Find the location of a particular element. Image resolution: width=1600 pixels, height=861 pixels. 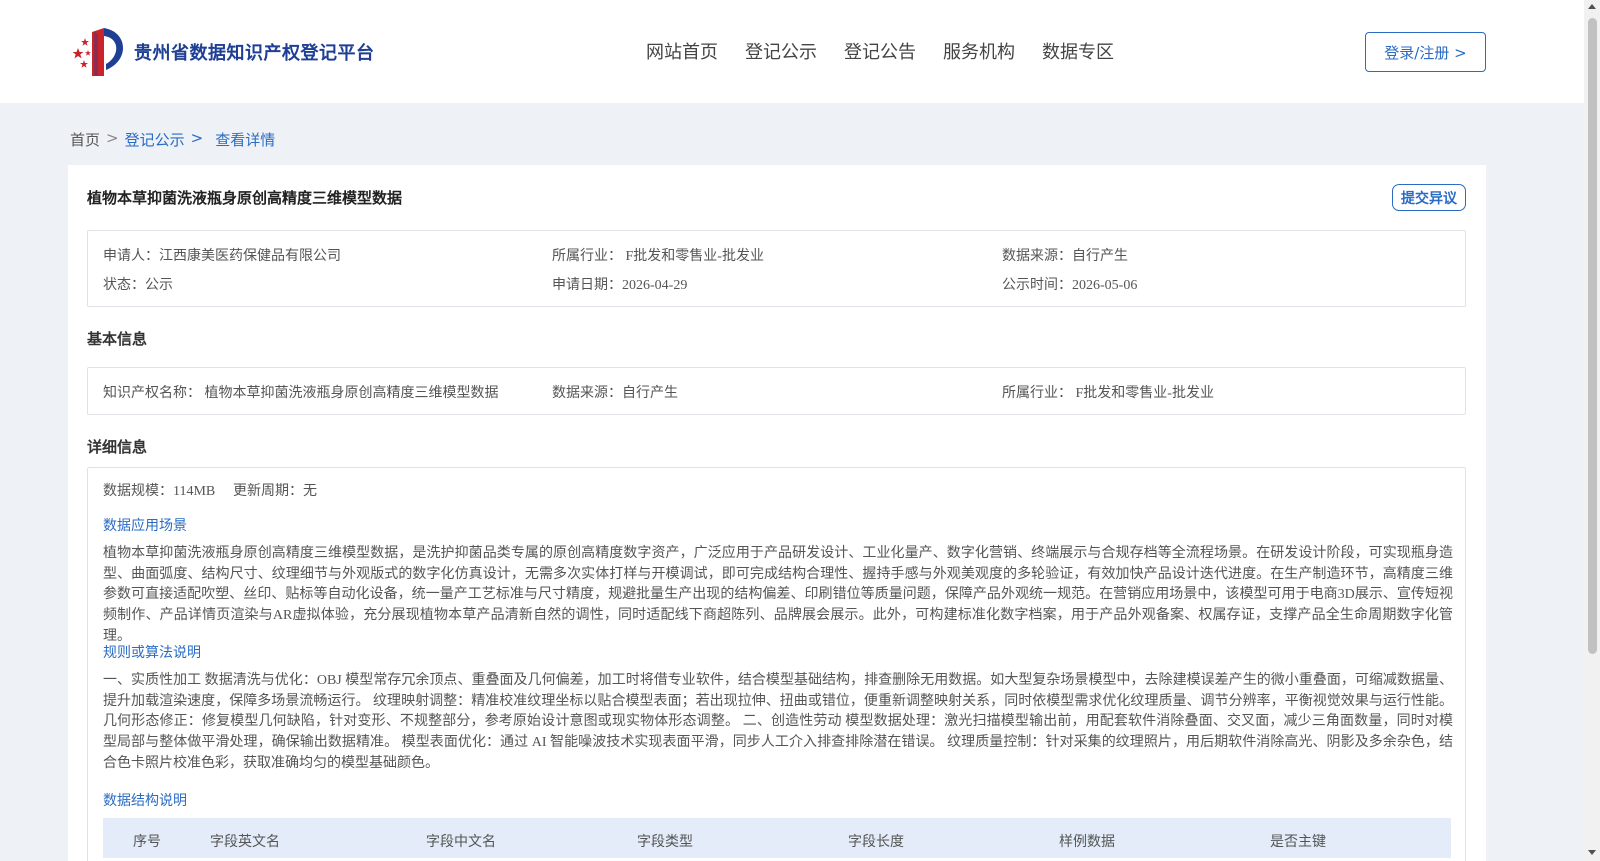

submit-objection-button: 提交异议 is located at coordinates (1429, 197).